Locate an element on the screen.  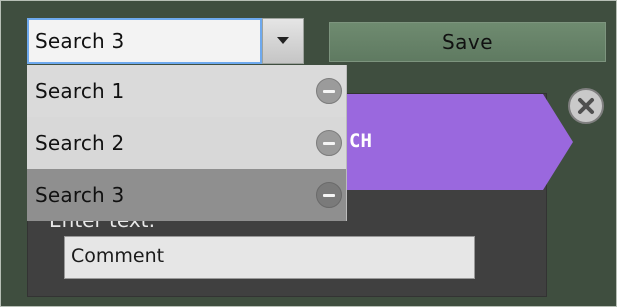
close-icon is located at coordinates (586, 106).